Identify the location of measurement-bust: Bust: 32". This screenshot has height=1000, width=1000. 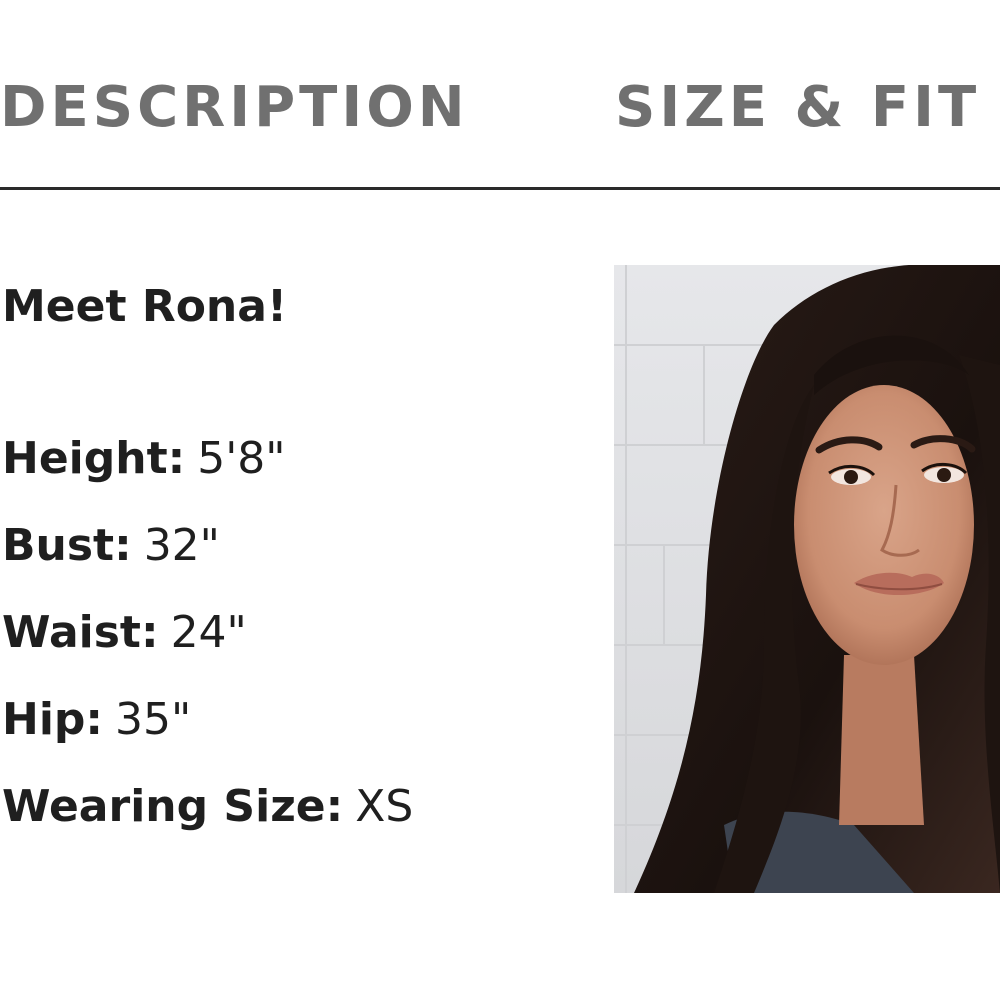
(207, 567).